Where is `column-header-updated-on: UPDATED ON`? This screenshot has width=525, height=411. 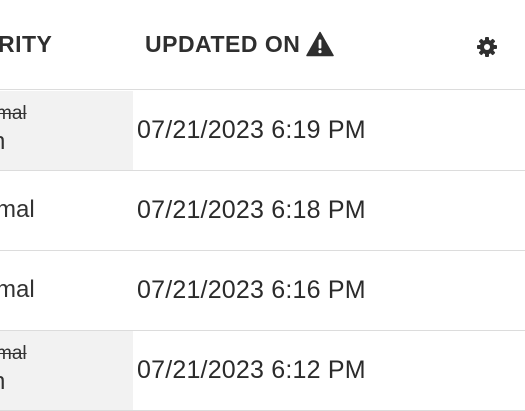 column-header-updated-on: UPDATED ON is located at coordinates (240, 44).